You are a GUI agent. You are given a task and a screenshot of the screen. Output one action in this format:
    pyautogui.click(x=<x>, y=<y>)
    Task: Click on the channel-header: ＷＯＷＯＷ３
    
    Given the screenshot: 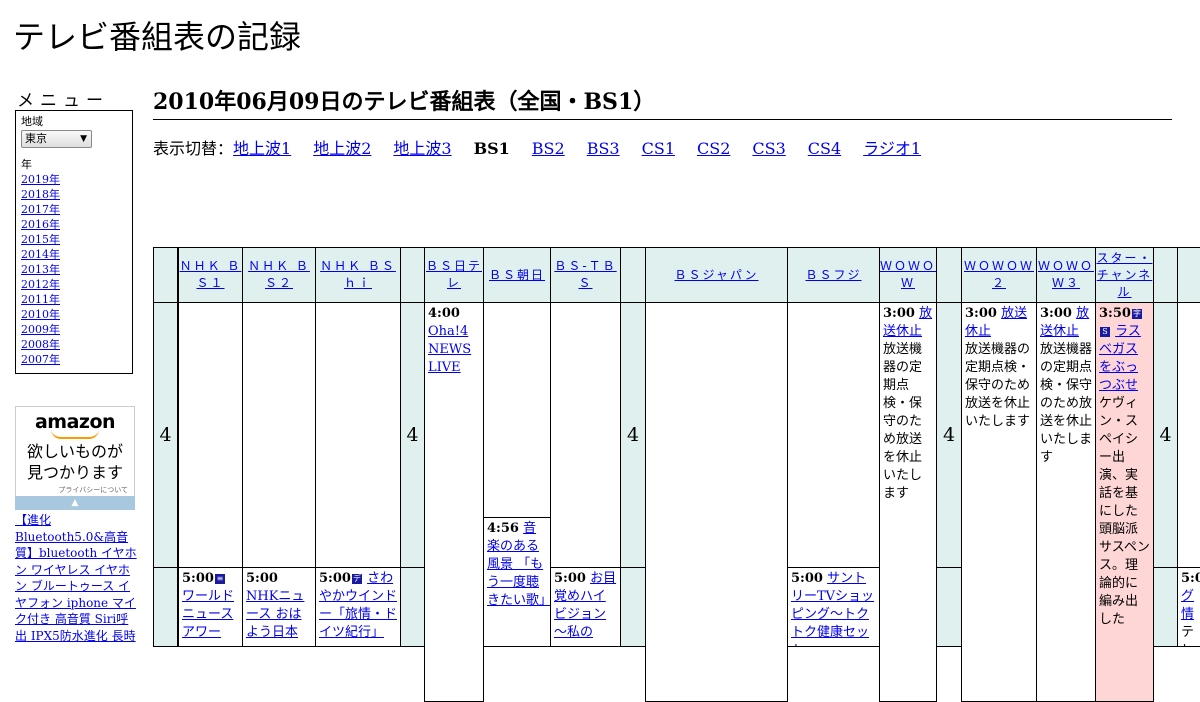 What is the action you would take?
    pyautogui.click(x=1066, y=275)
    